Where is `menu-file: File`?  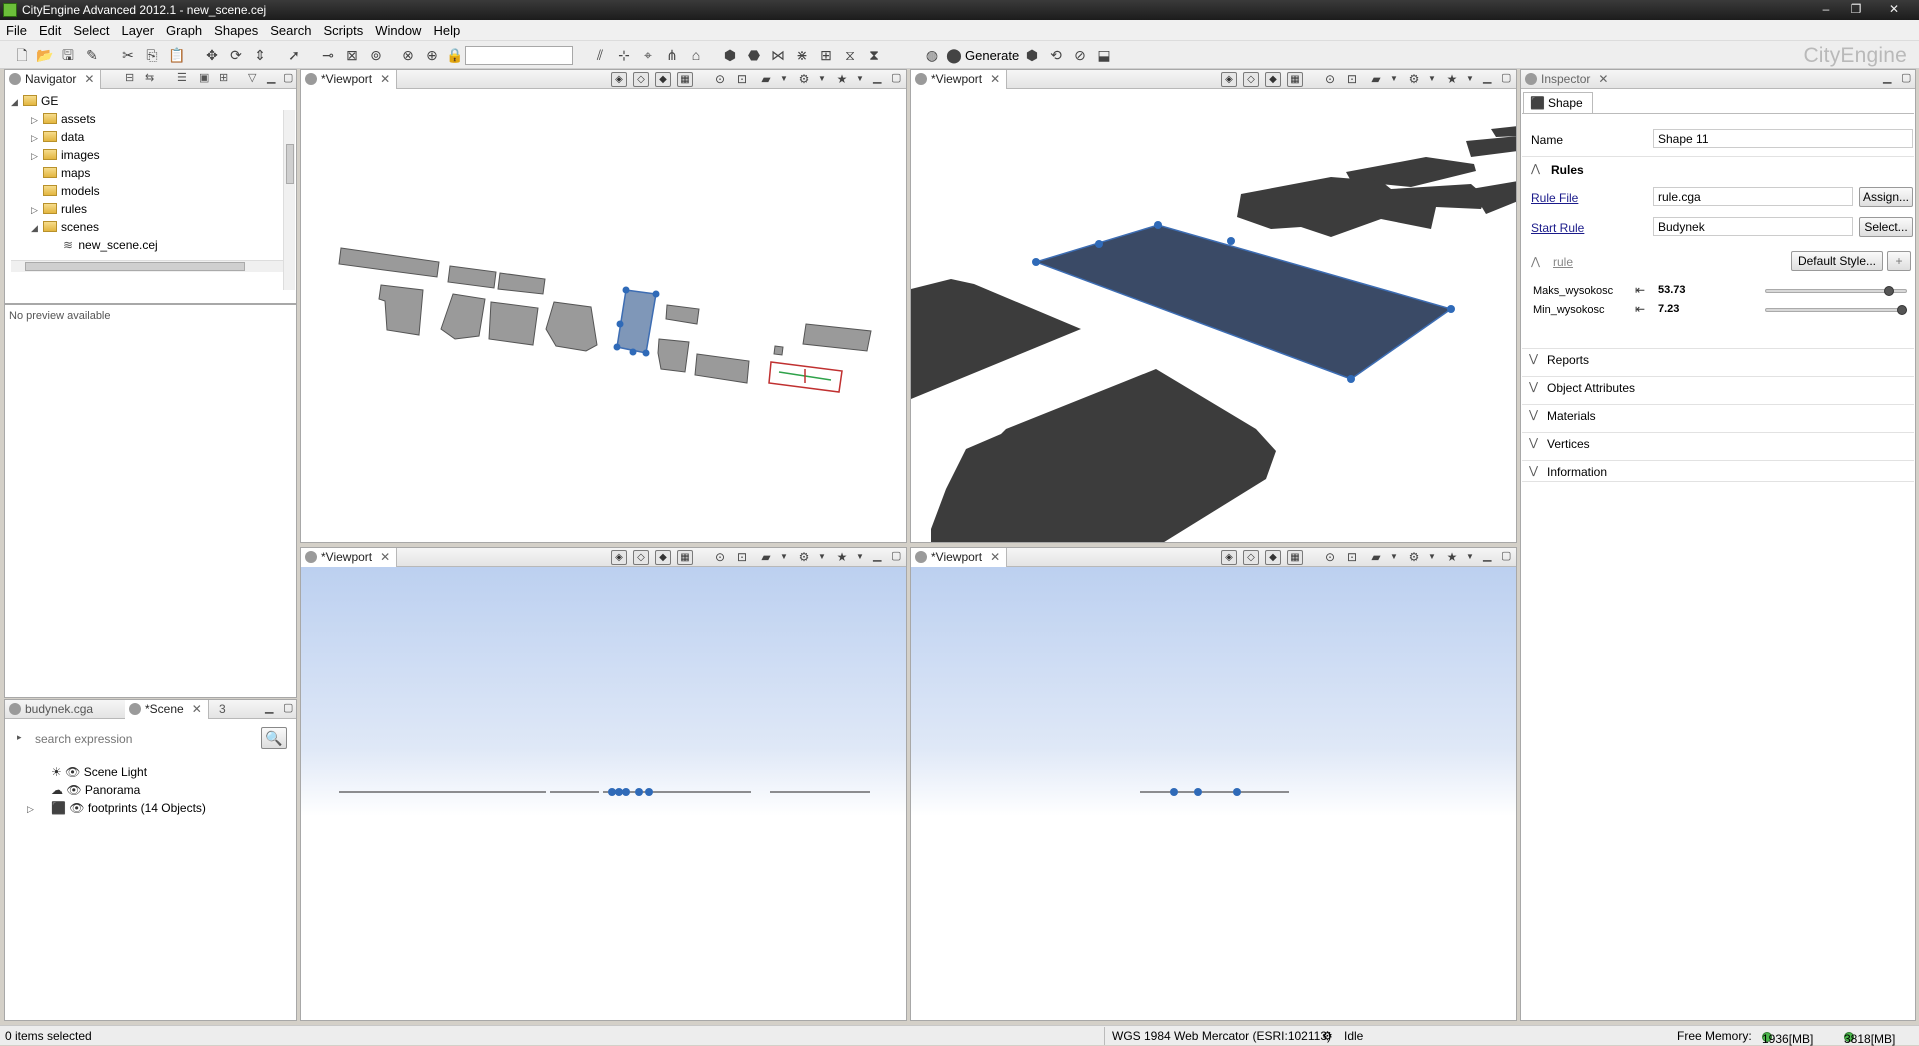 menu-file: File is located at coordinates (16, 29).